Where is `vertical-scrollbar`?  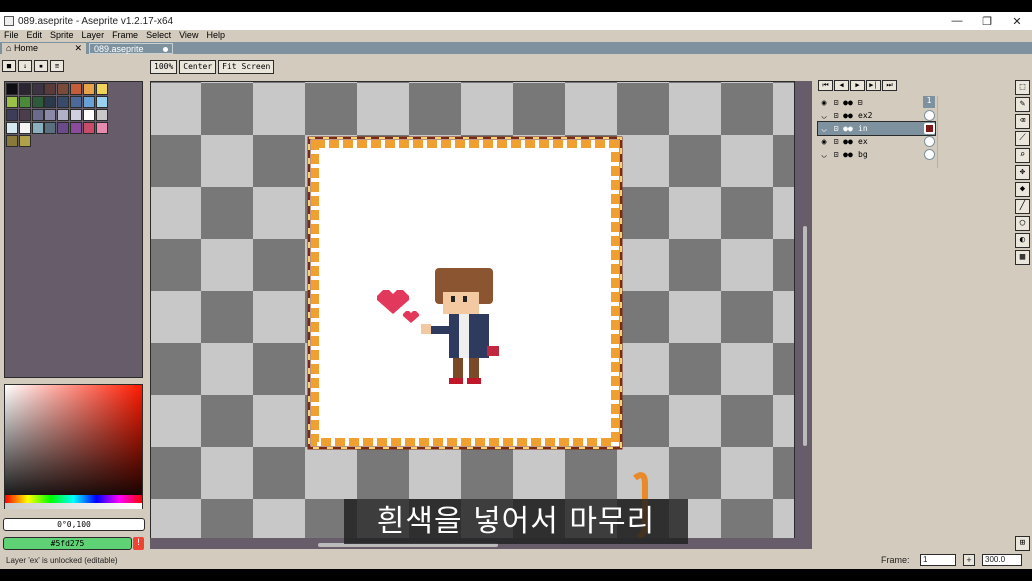
vertical-scrollbar is located at coordinates (803, 315).